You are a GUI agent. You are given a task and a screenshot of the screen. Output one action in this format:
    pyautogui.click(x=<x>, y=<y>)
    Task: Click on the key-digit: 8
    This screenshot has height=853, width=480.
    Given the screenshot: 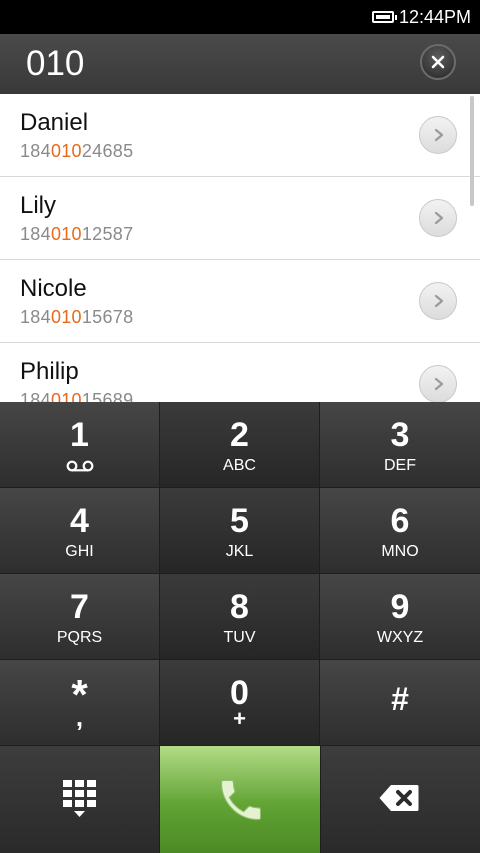 What is the action you would take?
    pyautogui.click(x=239, y=607)
    